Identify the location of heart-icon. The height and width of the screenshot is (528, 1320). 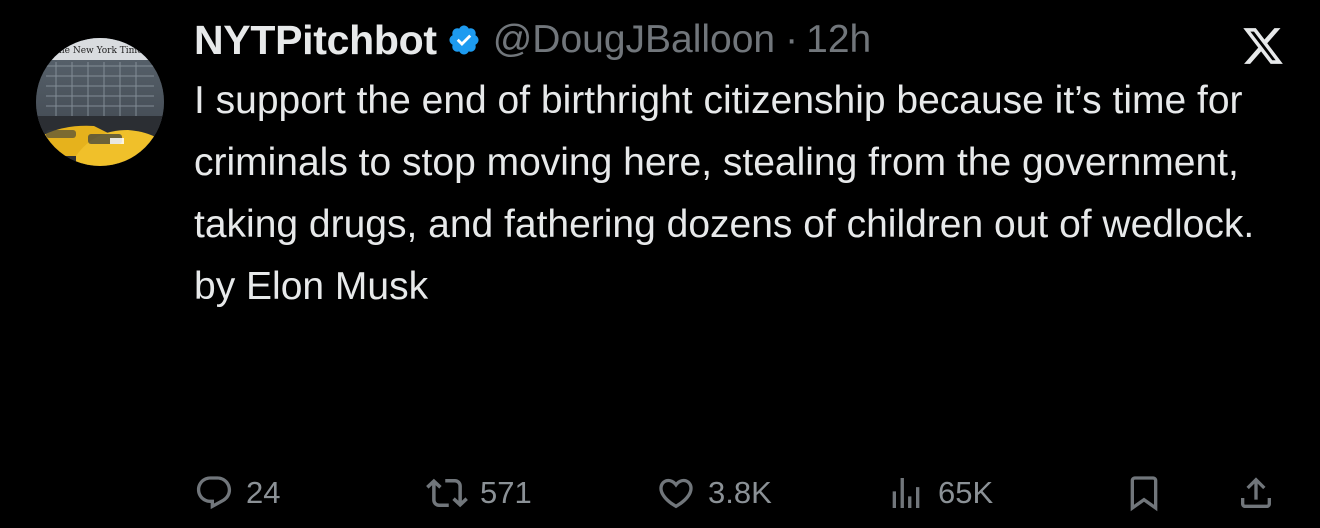
(676, 493).